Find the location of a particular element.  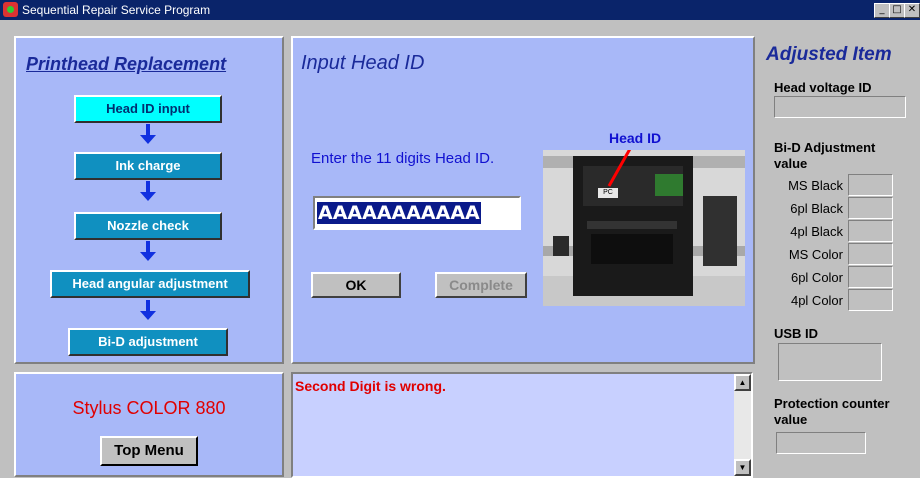

bid-adjustment-label-value: value is located at coordinates (791, 163).